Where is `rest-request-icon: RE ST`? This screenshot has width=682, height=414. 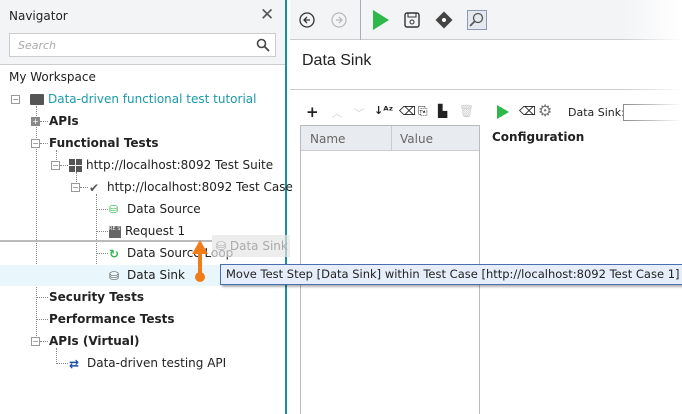 rest-request-icon: RE ST is located at coordinates (116, 231).